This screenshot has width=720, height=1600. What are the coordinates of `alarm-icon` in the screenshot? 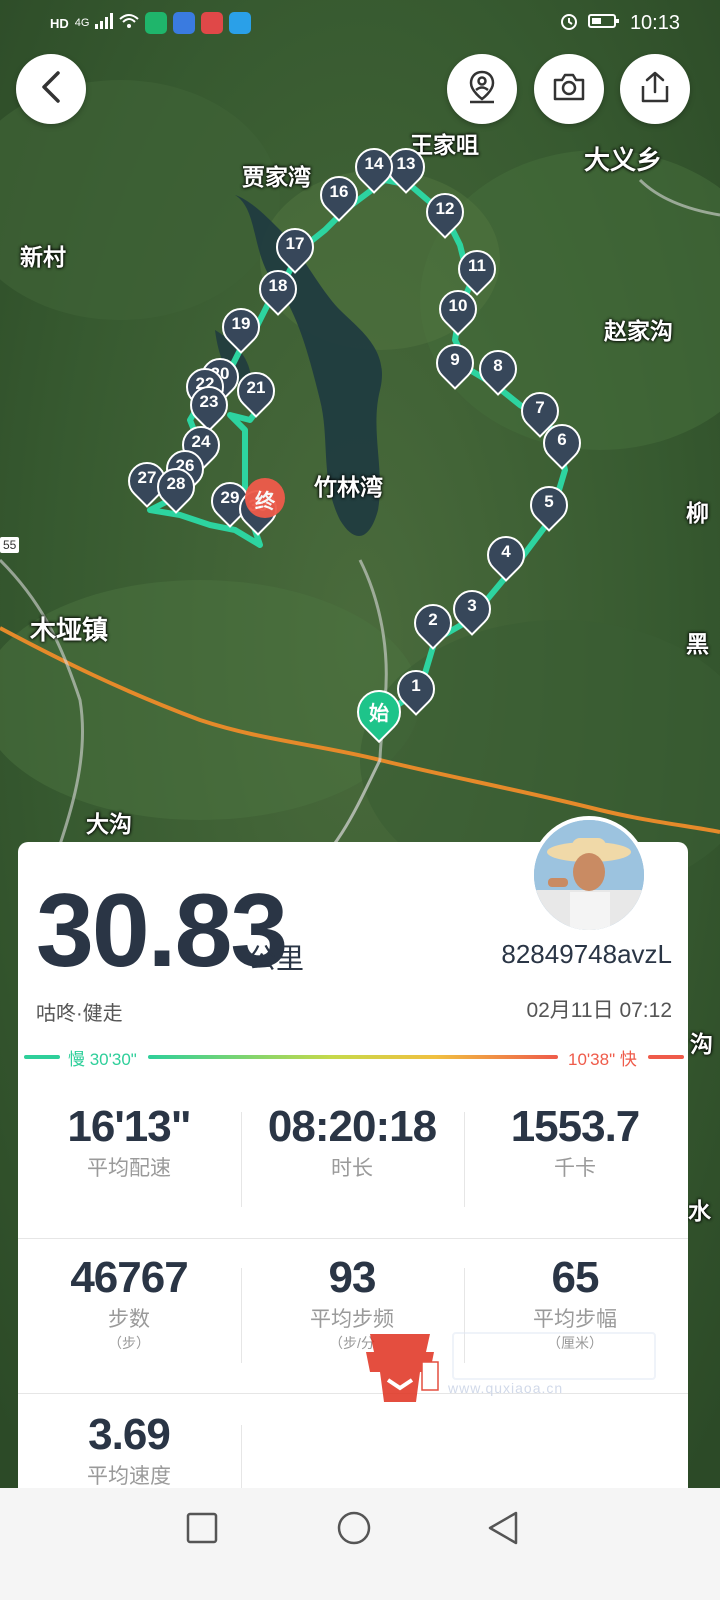 It's located at (569, 23).